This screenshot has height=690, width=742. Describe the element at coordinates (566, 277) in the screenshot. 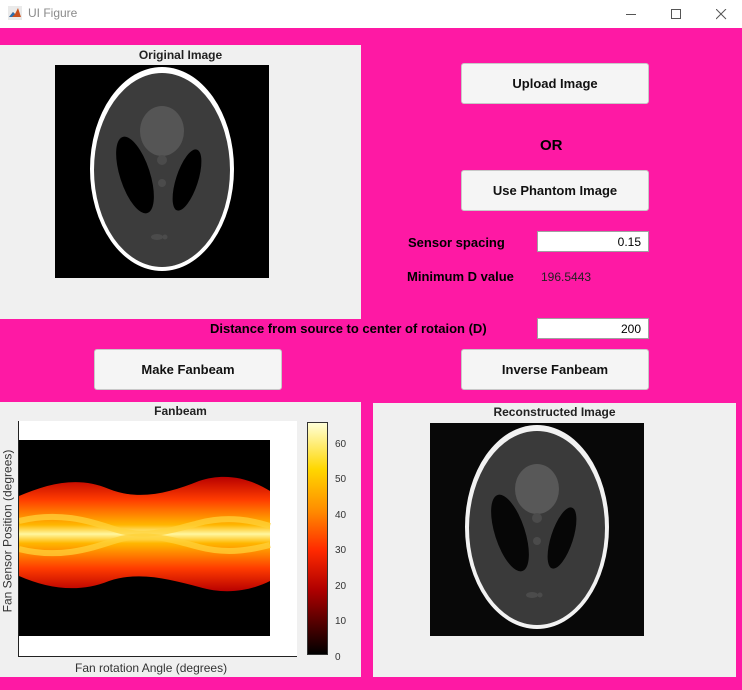

I see `minimum-d-value: 196.5443` at that location.